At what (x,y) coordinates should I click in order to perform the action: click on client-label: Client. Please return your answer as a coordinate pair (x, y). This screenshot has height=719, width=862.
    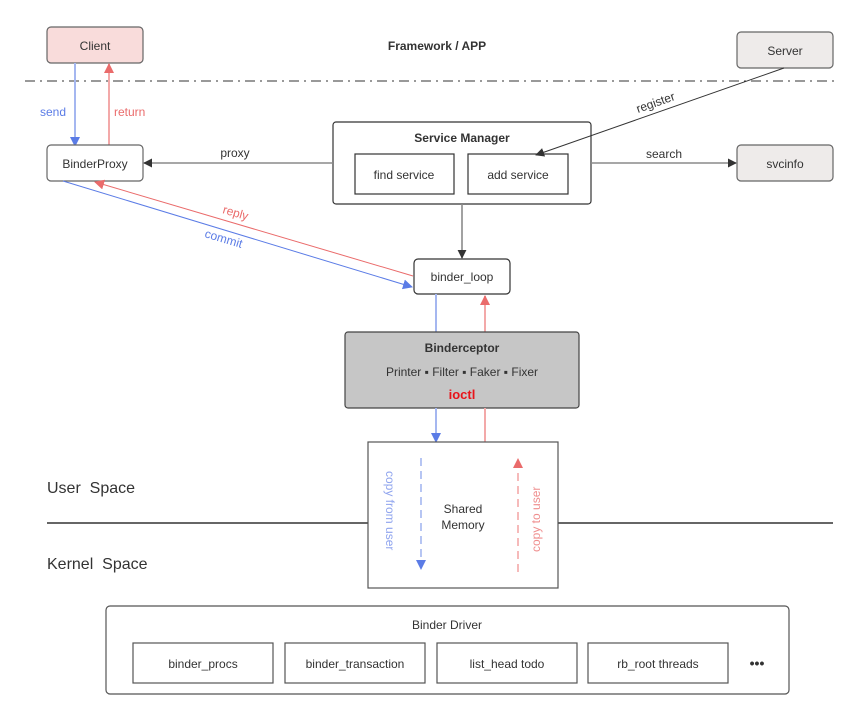
    Looking at the image, I should click on (95, 46).